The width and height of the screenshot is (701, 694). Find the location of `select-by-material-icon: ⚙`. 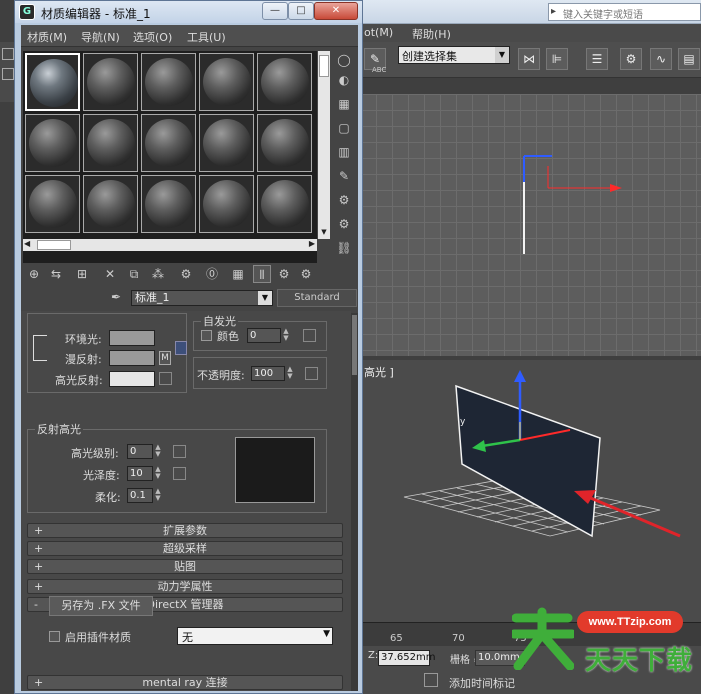

select-by-material-icon: ⚙ is located at coordinates (344, 224).